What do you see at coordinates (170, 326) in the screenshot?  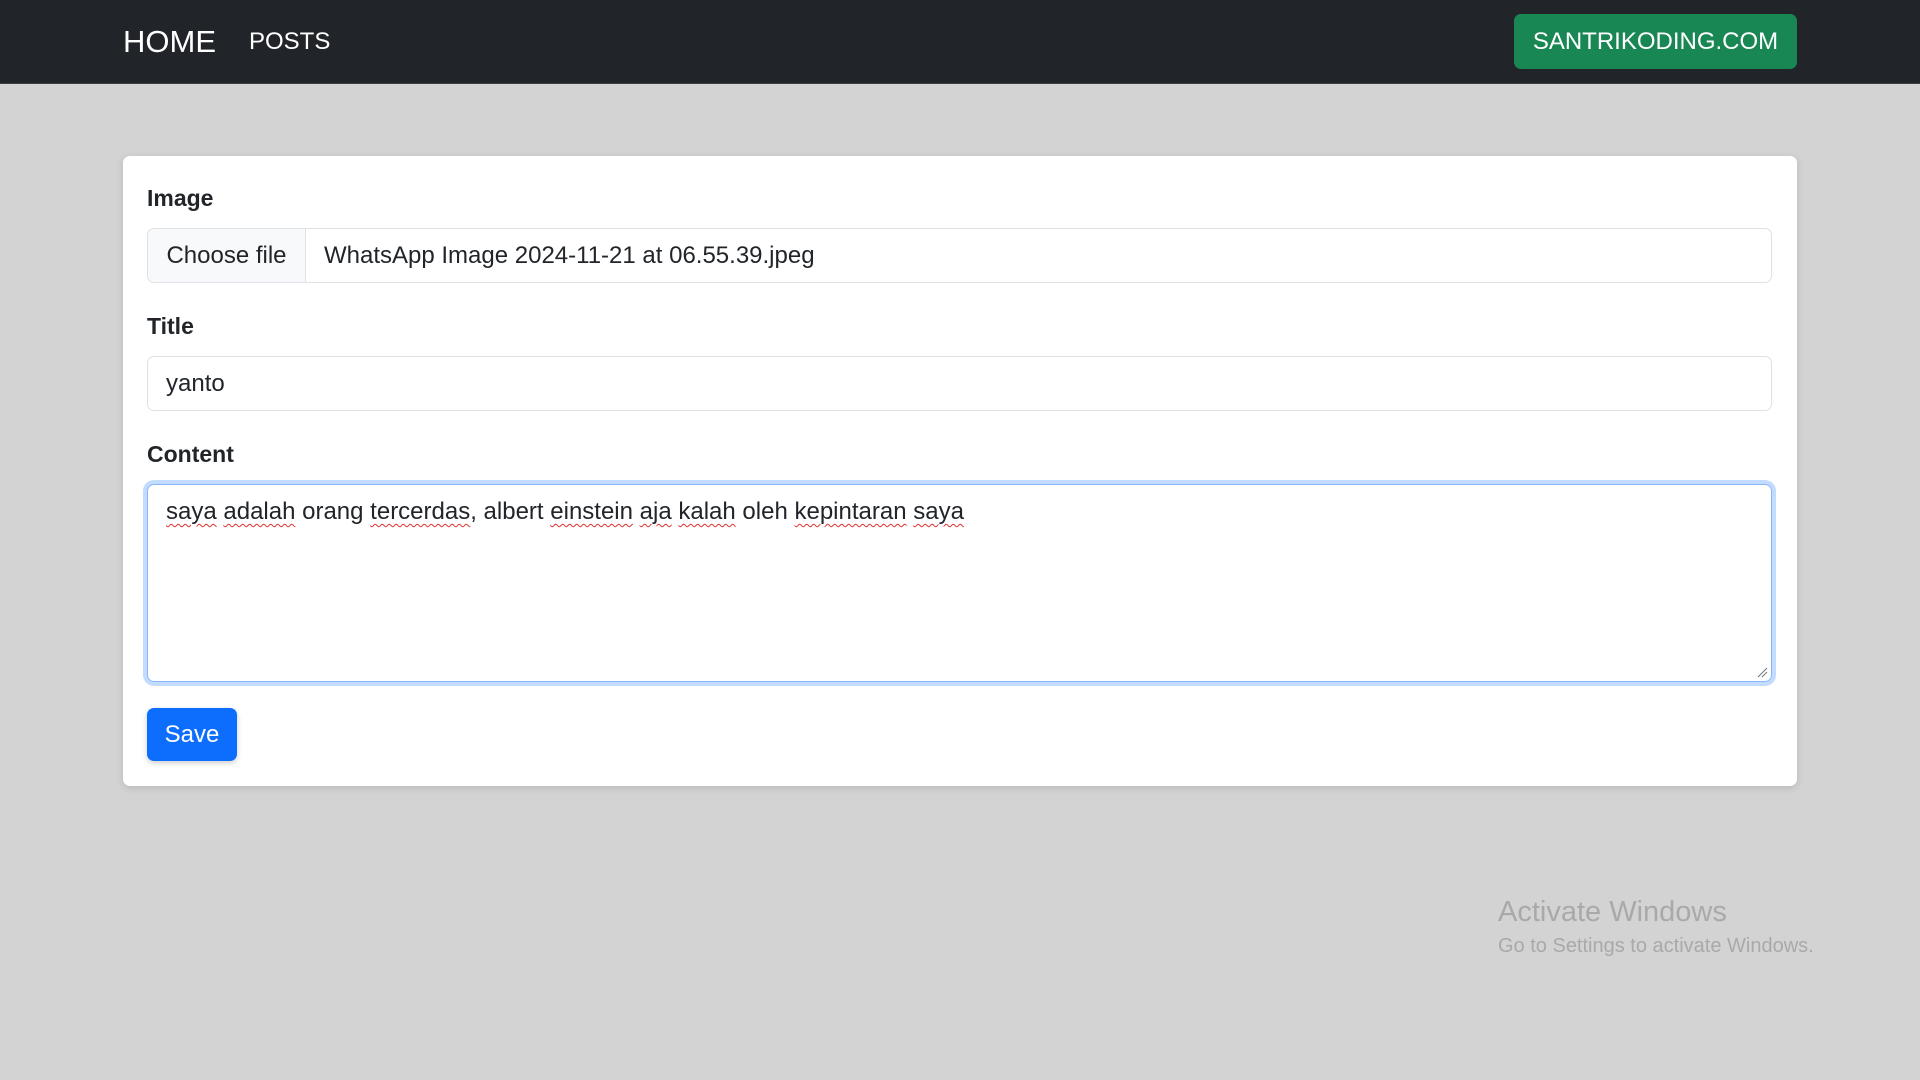 I see `title-label: Title` at bounding box center [170, 326].